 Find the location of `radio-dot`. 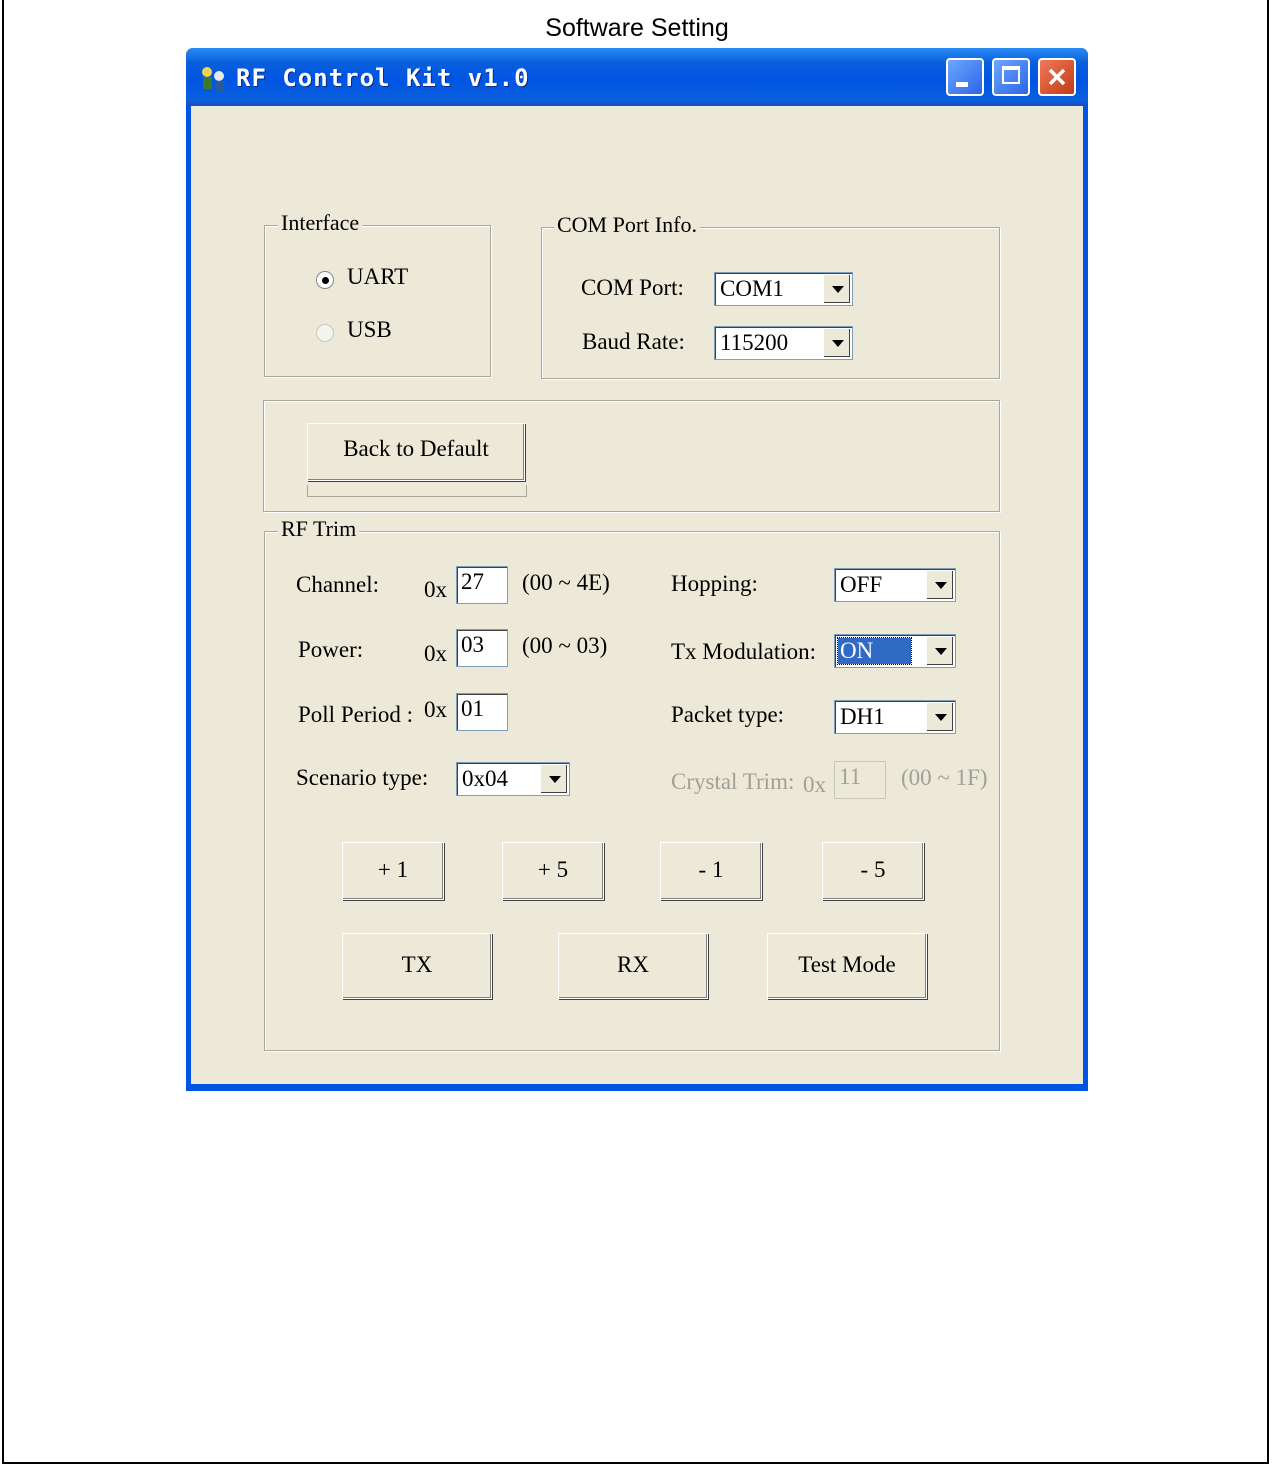

radio-dot is located at coordinates (325, 280).